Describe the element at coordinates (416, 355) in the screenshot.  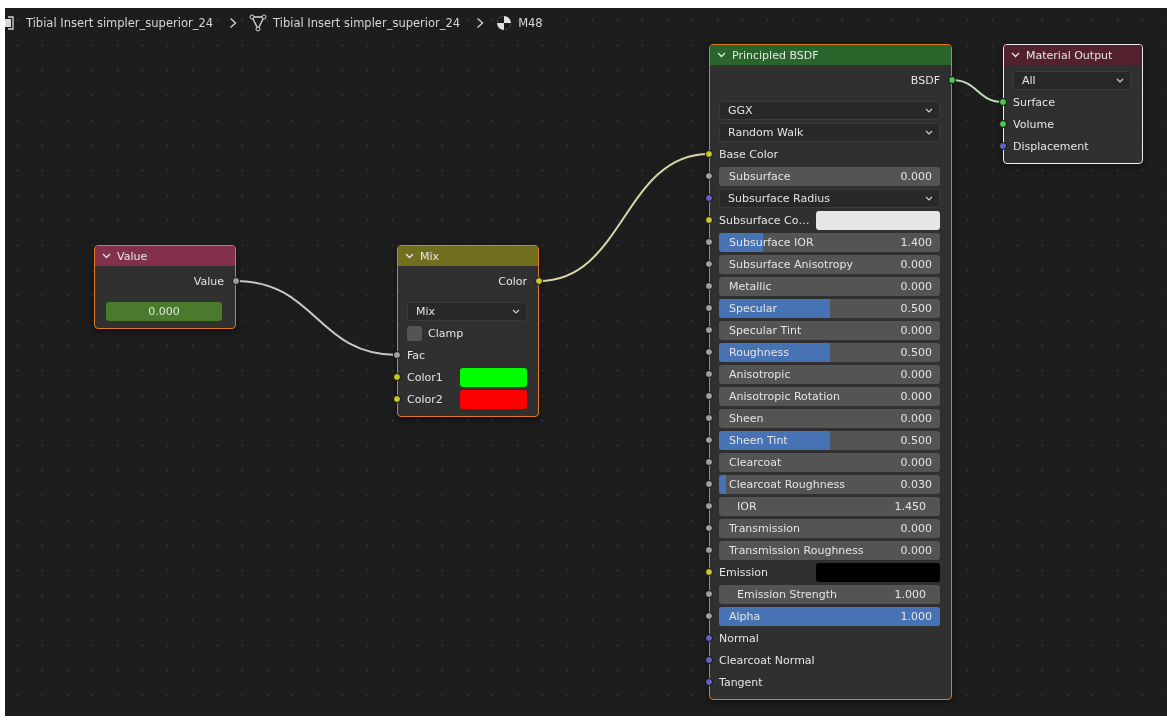
I see `socket-label: Fac` at that location.